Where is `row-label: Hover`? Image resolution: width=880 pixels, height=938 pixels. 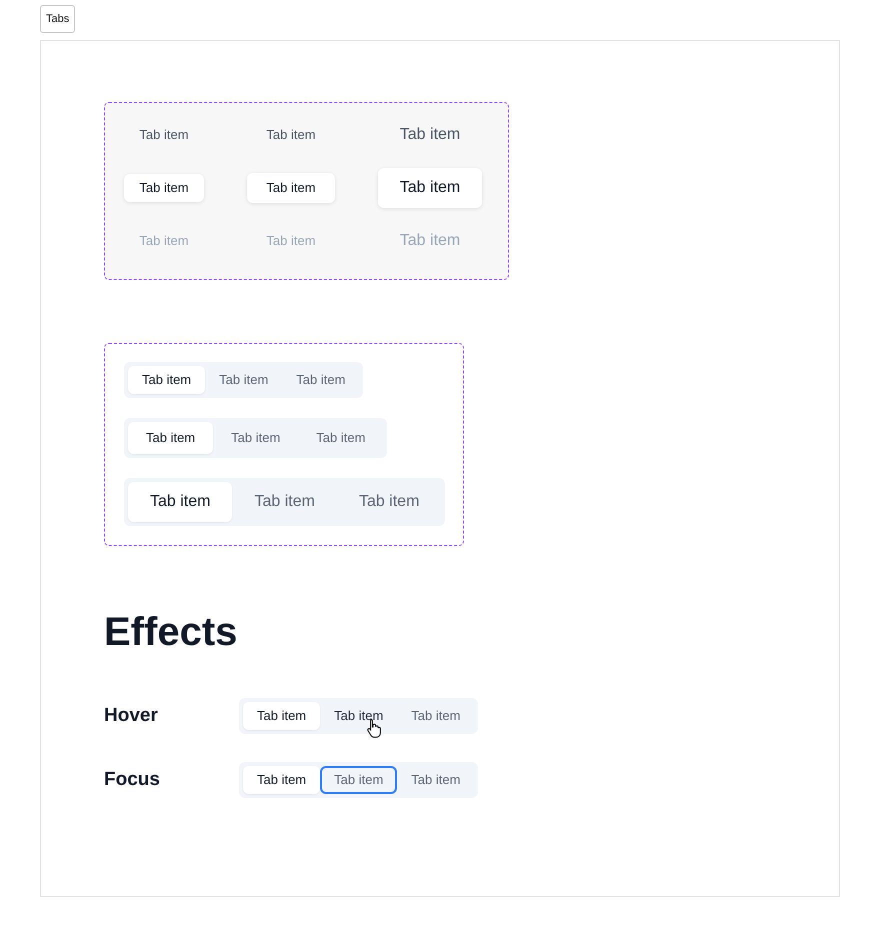 row-label: Hover is located at coordinates (131, 716).